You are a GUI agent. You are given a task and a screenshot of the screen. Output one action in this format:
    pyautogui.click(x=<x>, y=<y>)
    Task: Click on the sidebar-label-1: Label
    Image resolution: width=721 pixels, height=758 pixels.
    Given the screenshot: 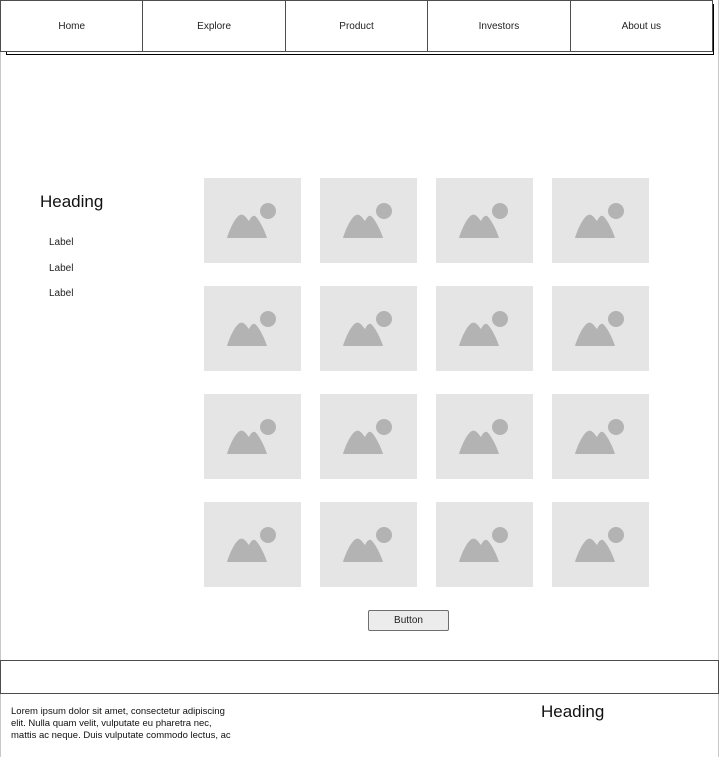 What is the action you would take?
    pyautogui.click(x=61, y=242)
    